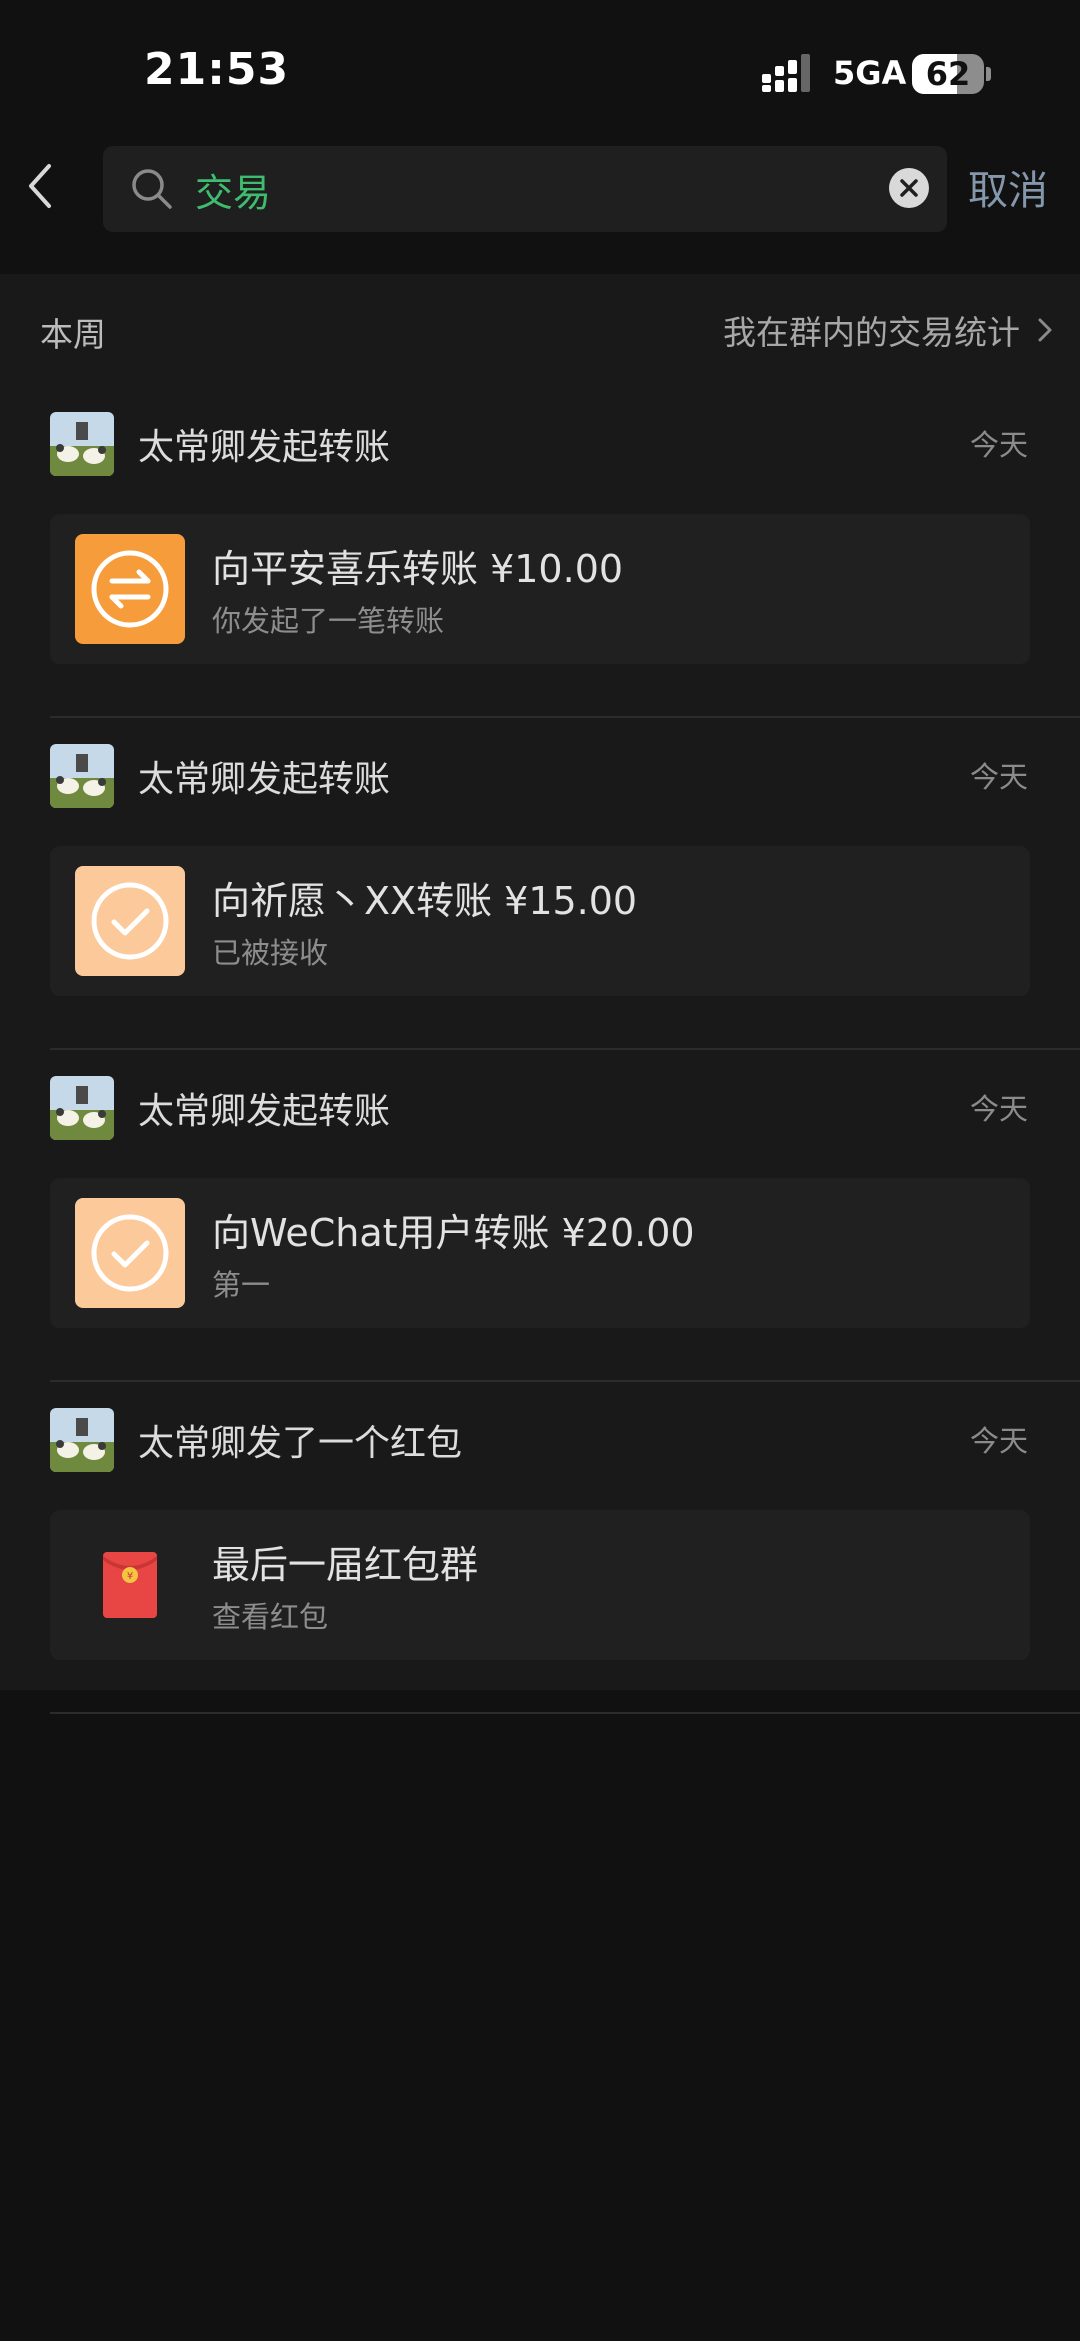  I want to click on chevron-left-icon, so click(40, 186).